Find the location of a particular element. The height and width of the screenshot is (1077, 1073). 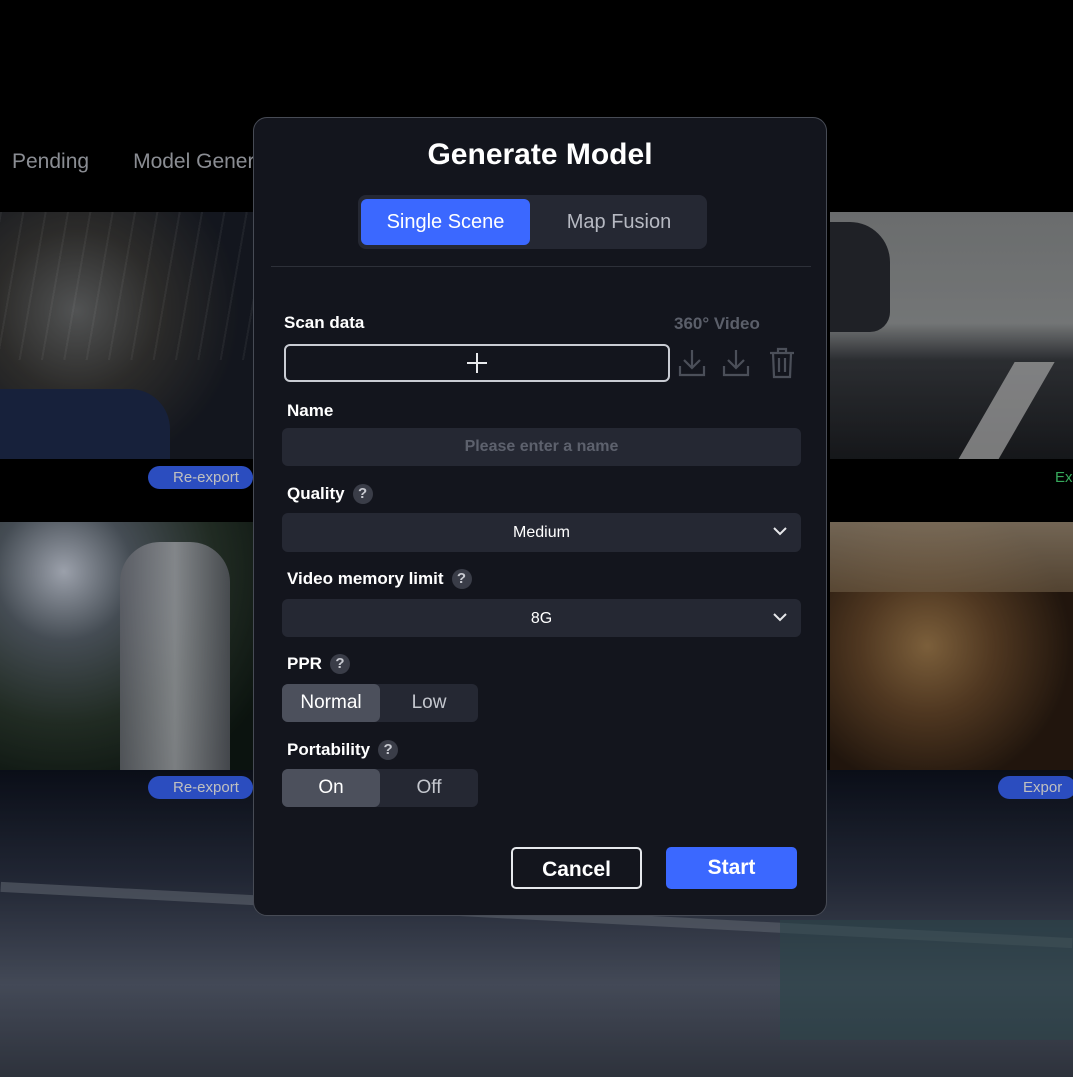

portability-label: Portability ? is located at coordinates (343, 750).